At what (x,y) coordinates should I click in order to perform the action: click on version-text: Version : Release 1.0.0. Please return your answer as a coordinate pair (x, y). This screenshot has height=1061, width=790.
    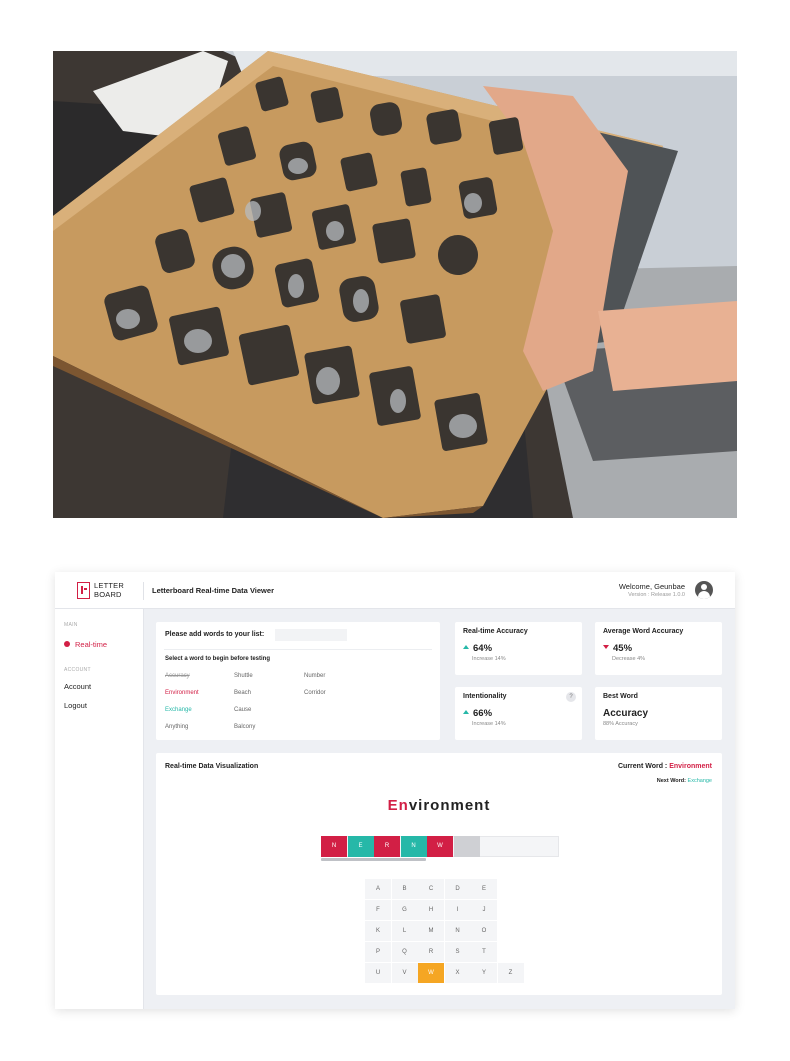
    Looking at the image, I should click on (656, 595).